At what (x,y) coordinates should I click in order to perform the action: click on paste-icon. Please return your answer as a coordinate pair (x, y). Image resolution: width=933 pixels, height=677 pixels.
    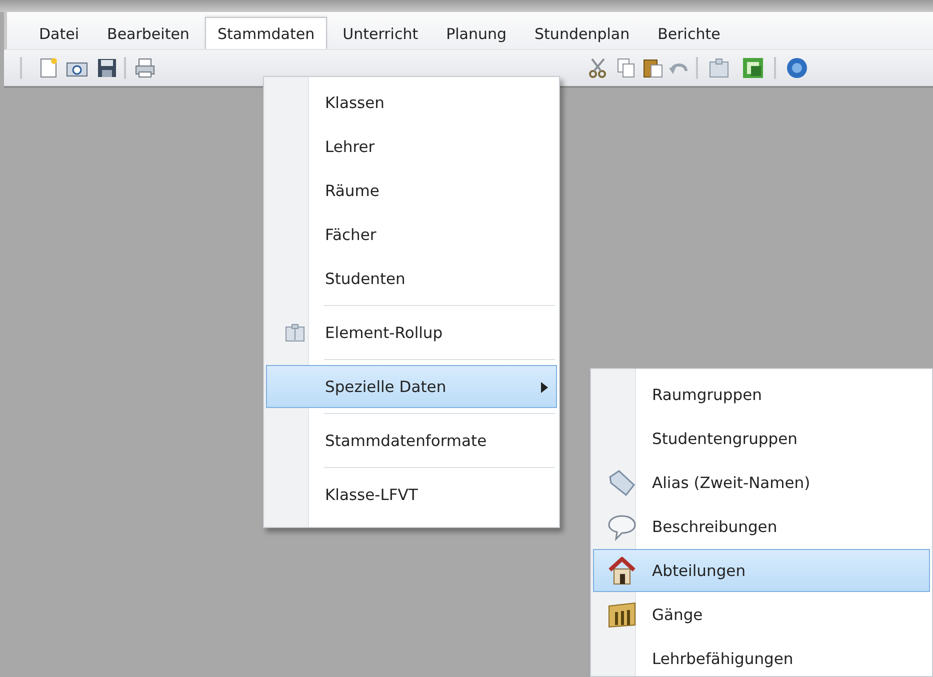
    Looking at the image, I should click on (653, 68).